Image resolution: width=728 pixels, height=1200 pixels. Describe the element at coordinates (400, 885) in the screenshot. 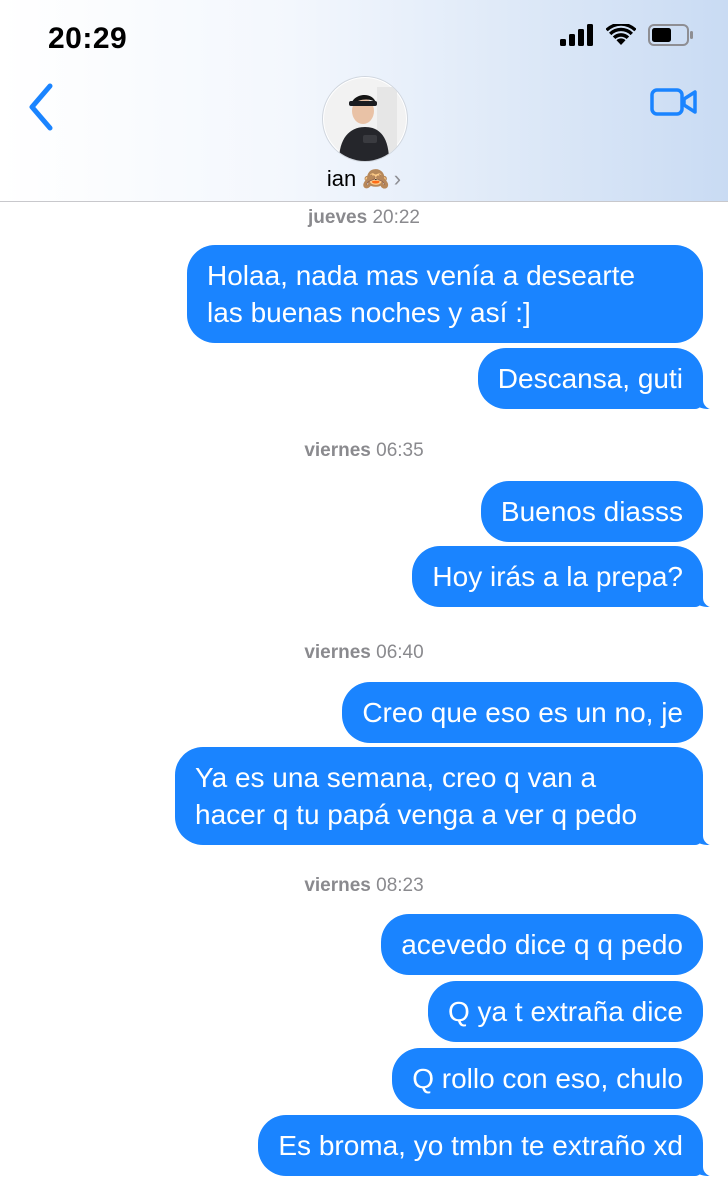

I see `timestamp-time: 08:23` at that location.